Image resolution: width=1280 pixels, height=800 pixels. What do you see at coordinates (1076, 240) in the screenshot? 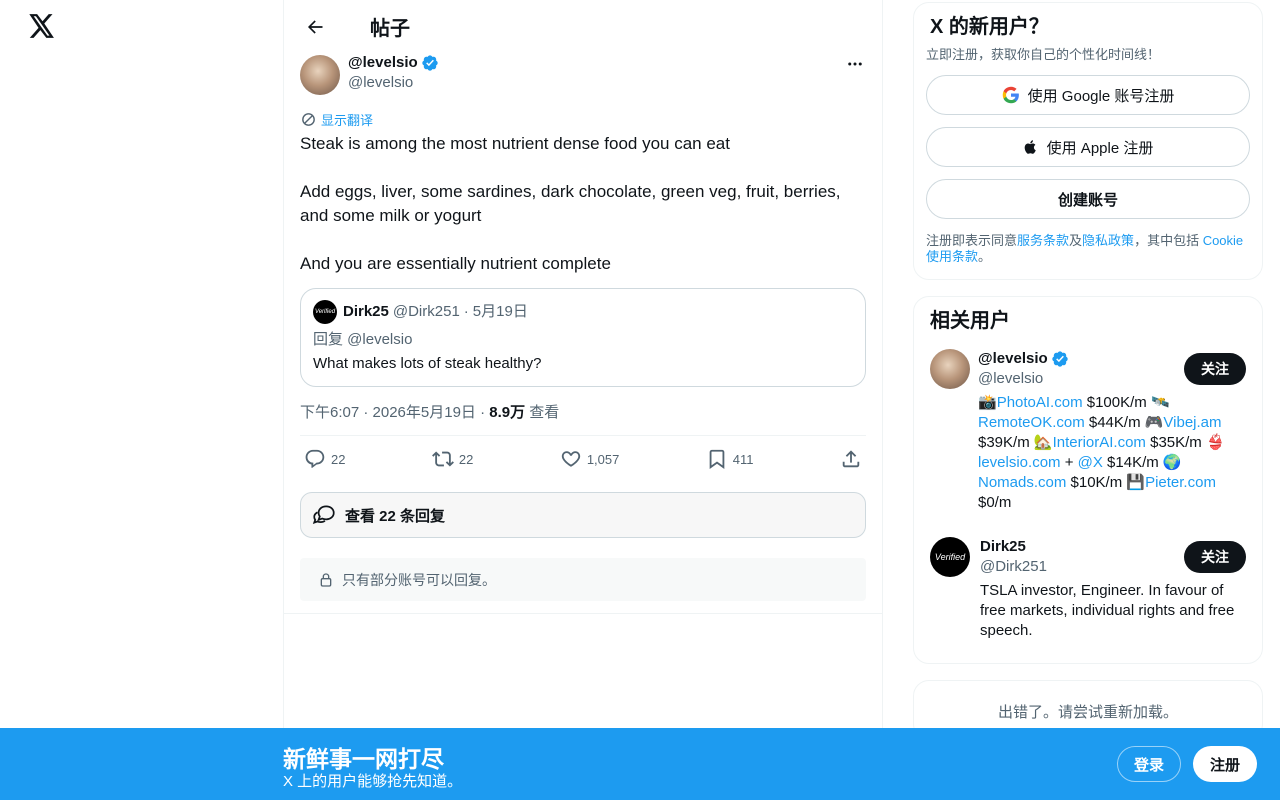
I see `terms-and: 及` at bounding box center [1076, 240].